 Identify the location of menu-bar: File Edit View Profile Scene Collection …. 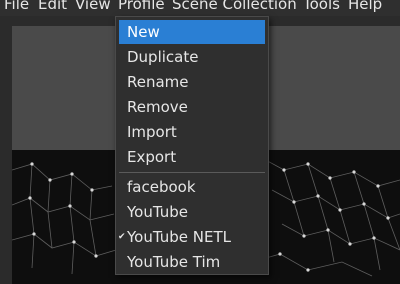
(200, 8).